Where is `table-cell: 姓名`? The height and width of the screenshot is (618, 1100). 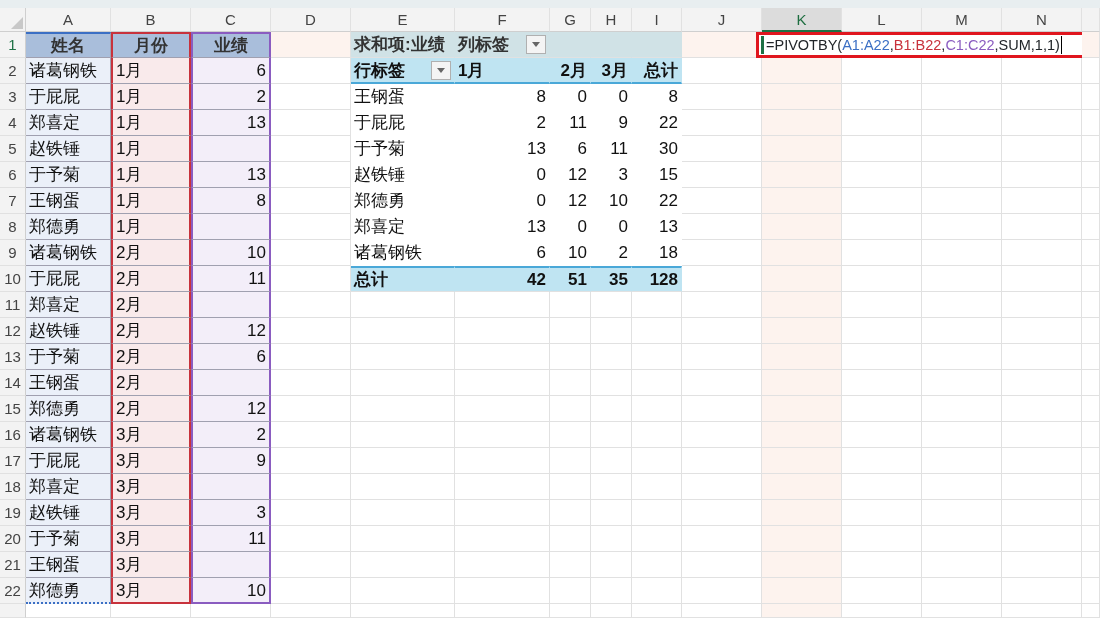
table-cell: 姓名 is located at coordinates (68, 45).